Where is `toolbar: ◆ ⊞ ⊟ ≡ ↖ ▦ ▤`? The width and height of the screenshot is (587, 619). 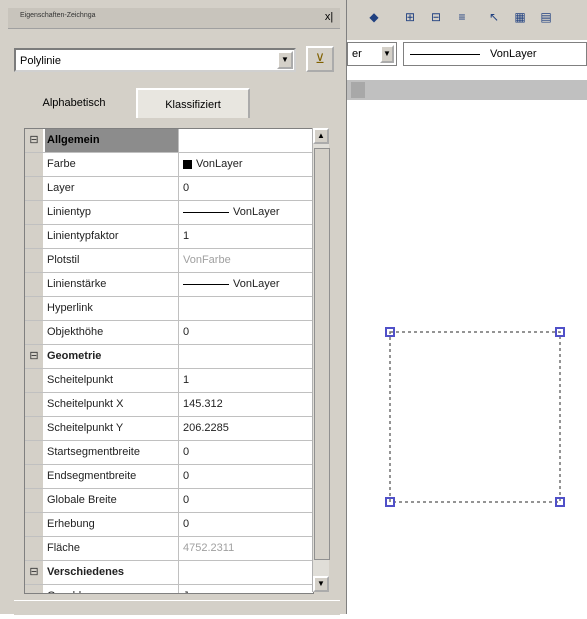
toolbar: ◆ ⊞ ⊟ ≡ ↖ ▦ ▤ is located at coordinates (467, 20).